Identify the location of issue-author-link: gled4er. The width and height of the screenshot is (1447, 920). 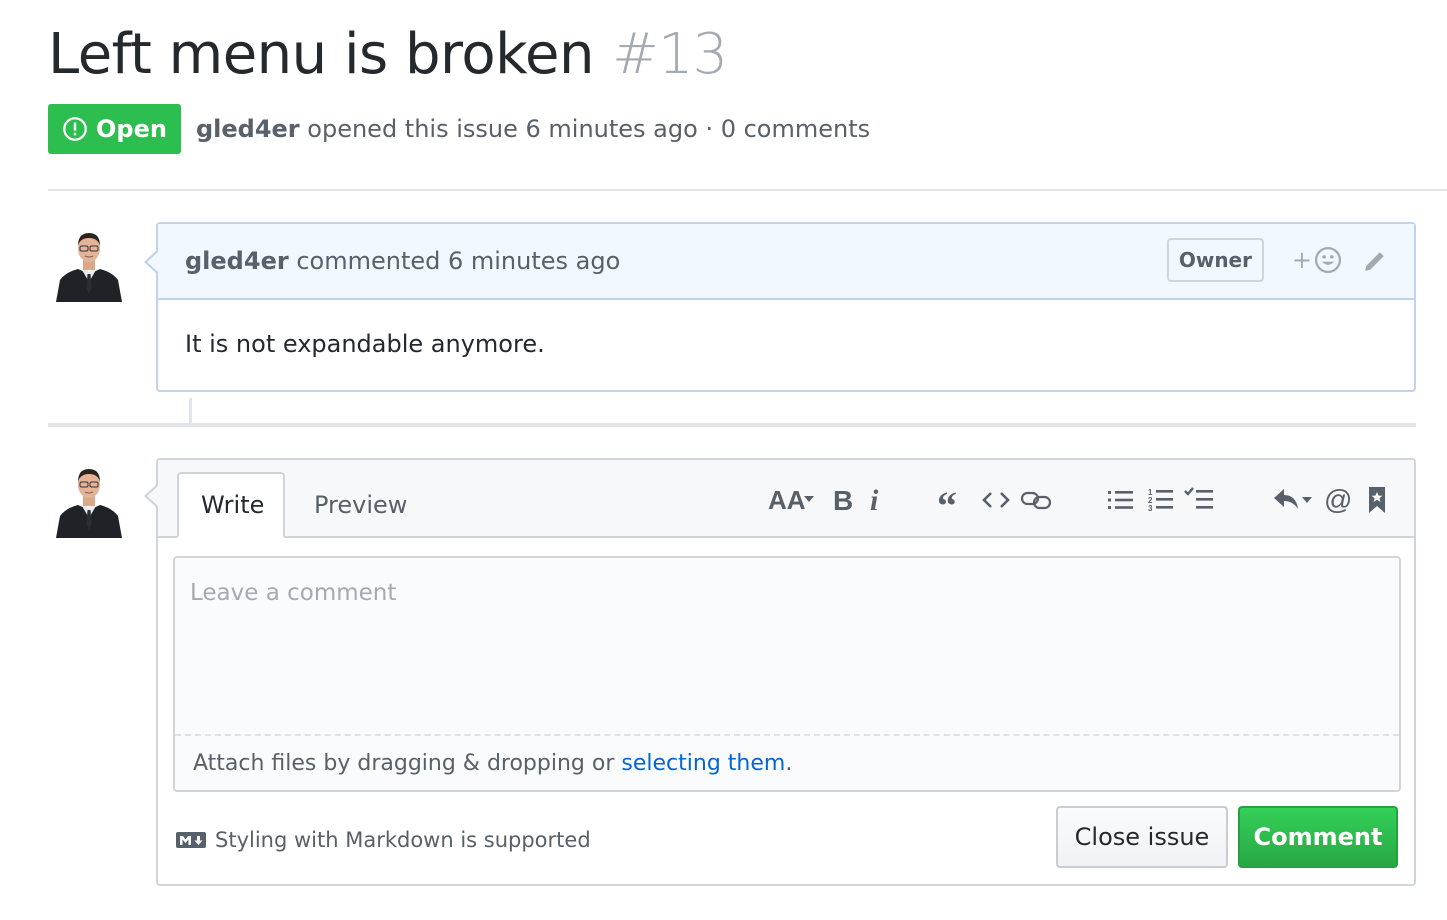
(248, 129).